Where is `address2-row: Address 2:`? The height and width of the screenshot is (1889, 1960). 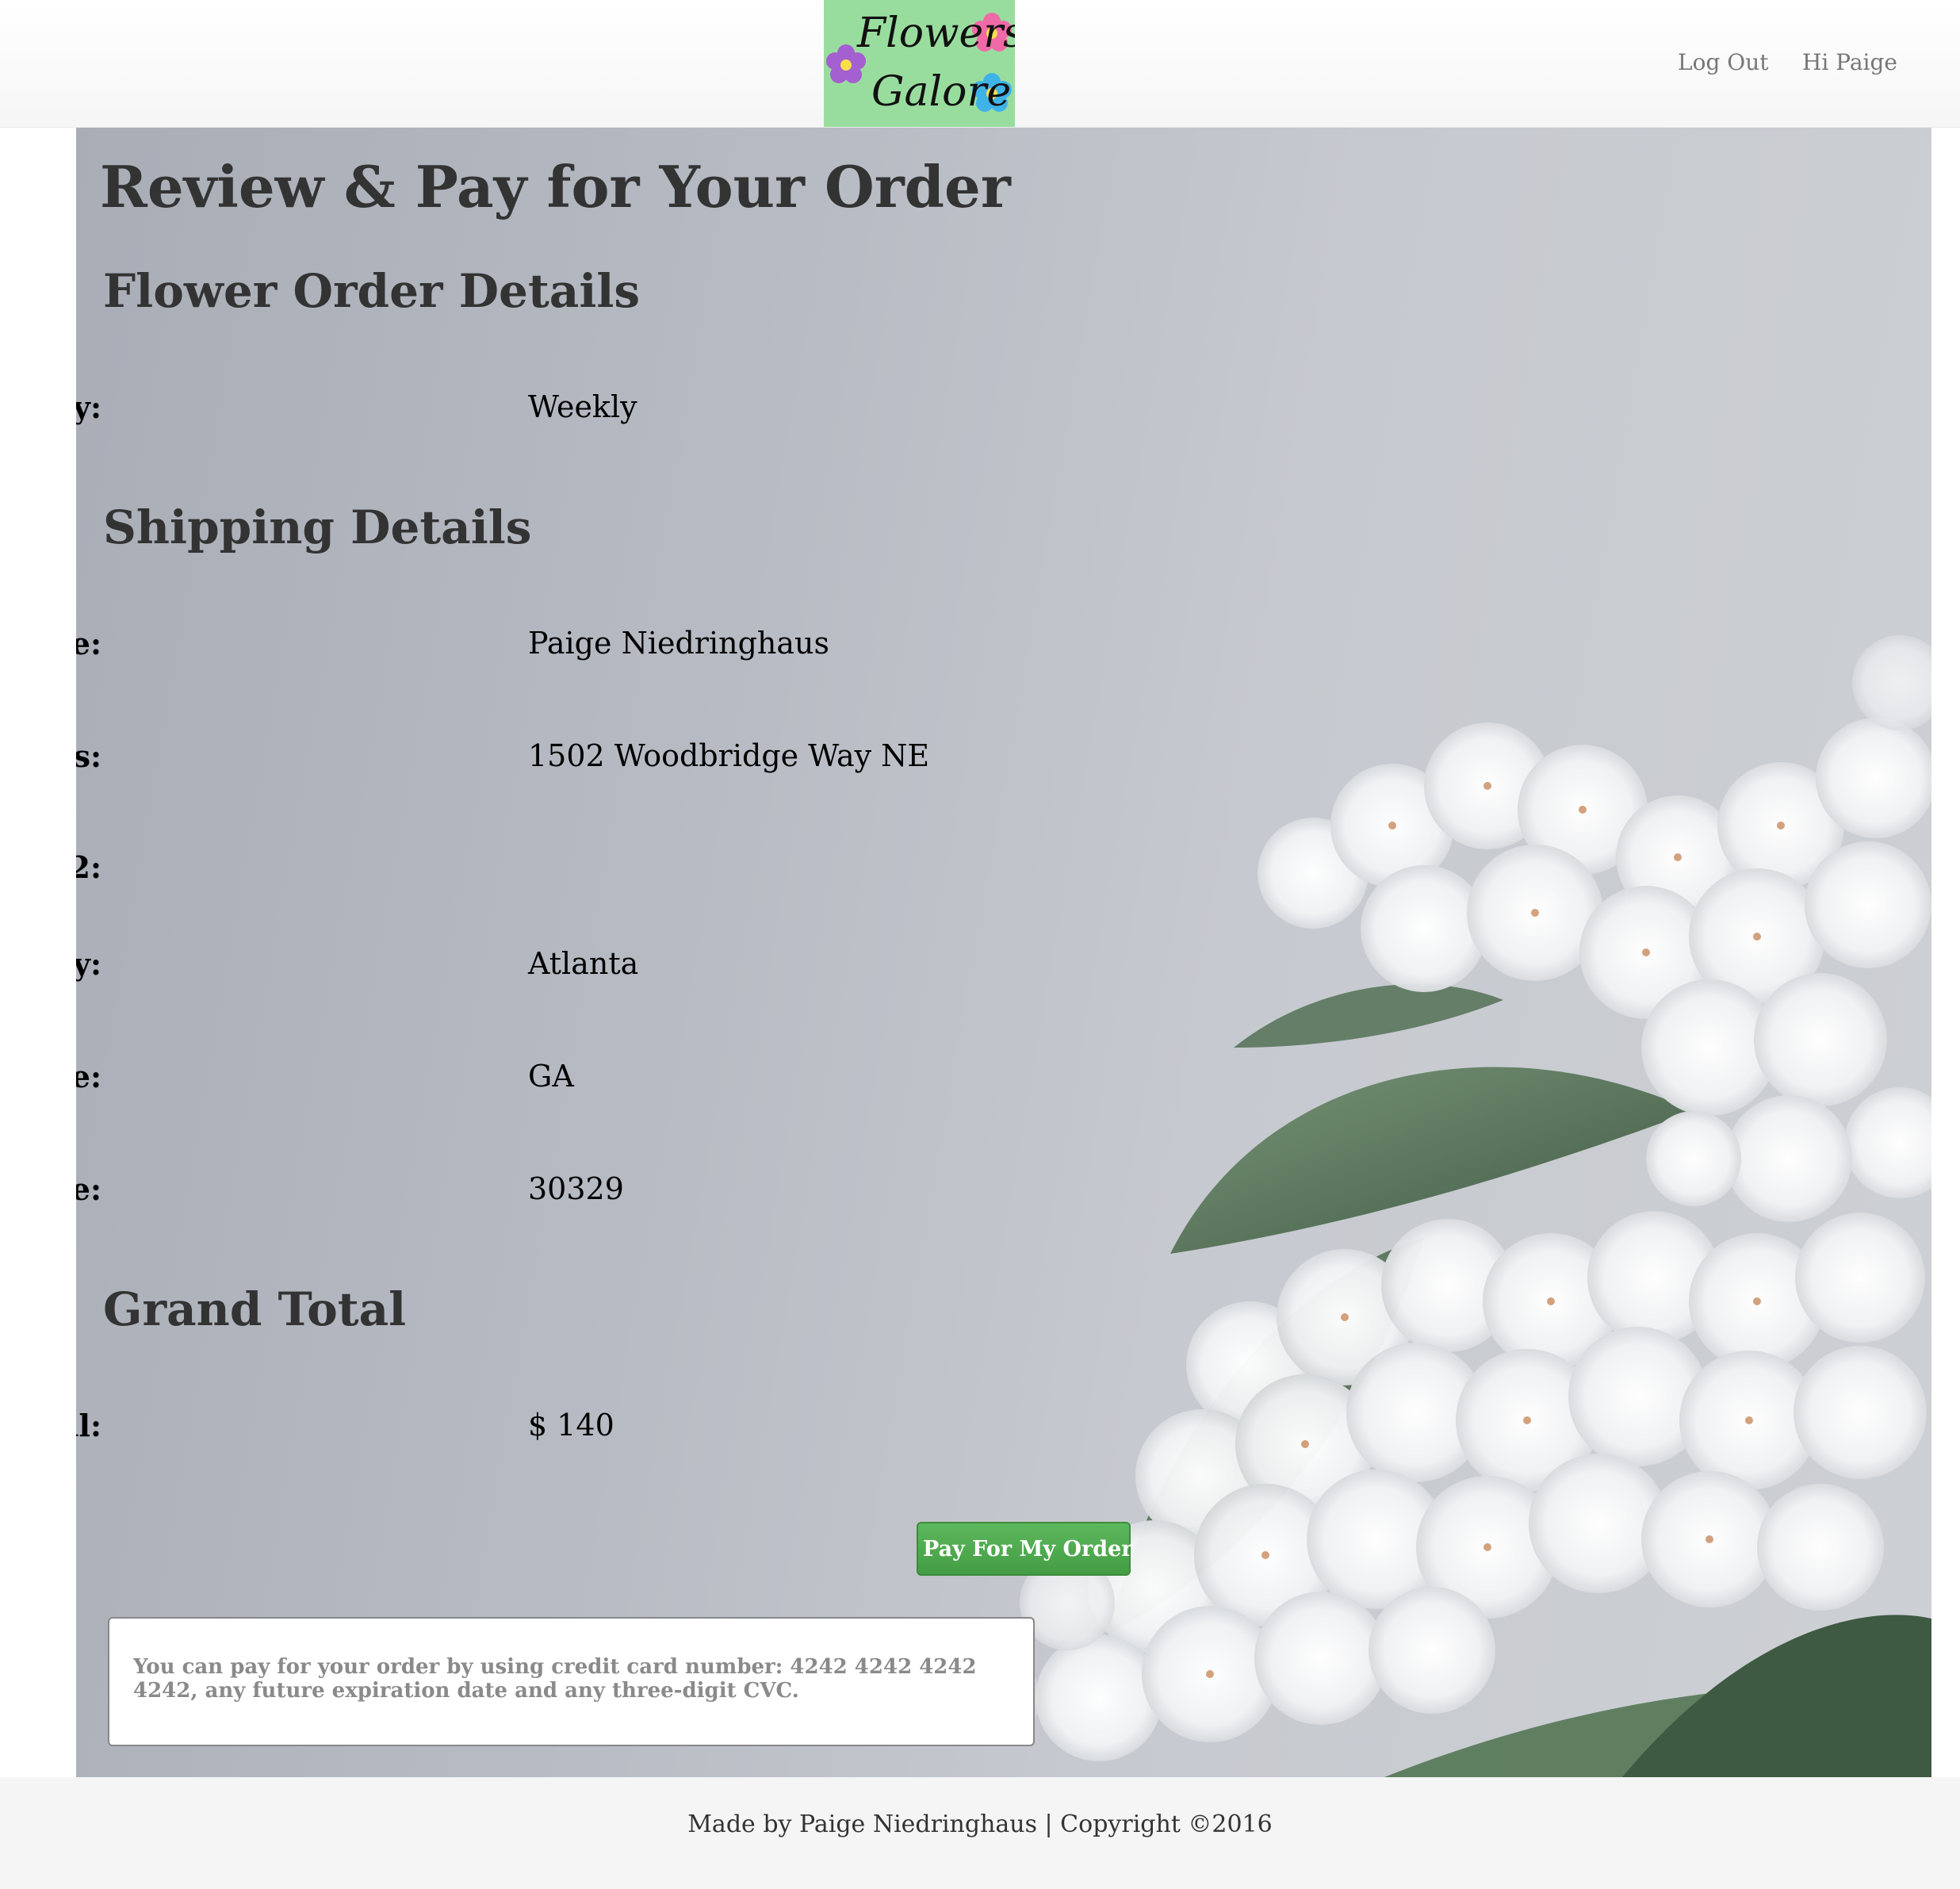
address2-row: Address 2: is located at coordinates (631, 873).